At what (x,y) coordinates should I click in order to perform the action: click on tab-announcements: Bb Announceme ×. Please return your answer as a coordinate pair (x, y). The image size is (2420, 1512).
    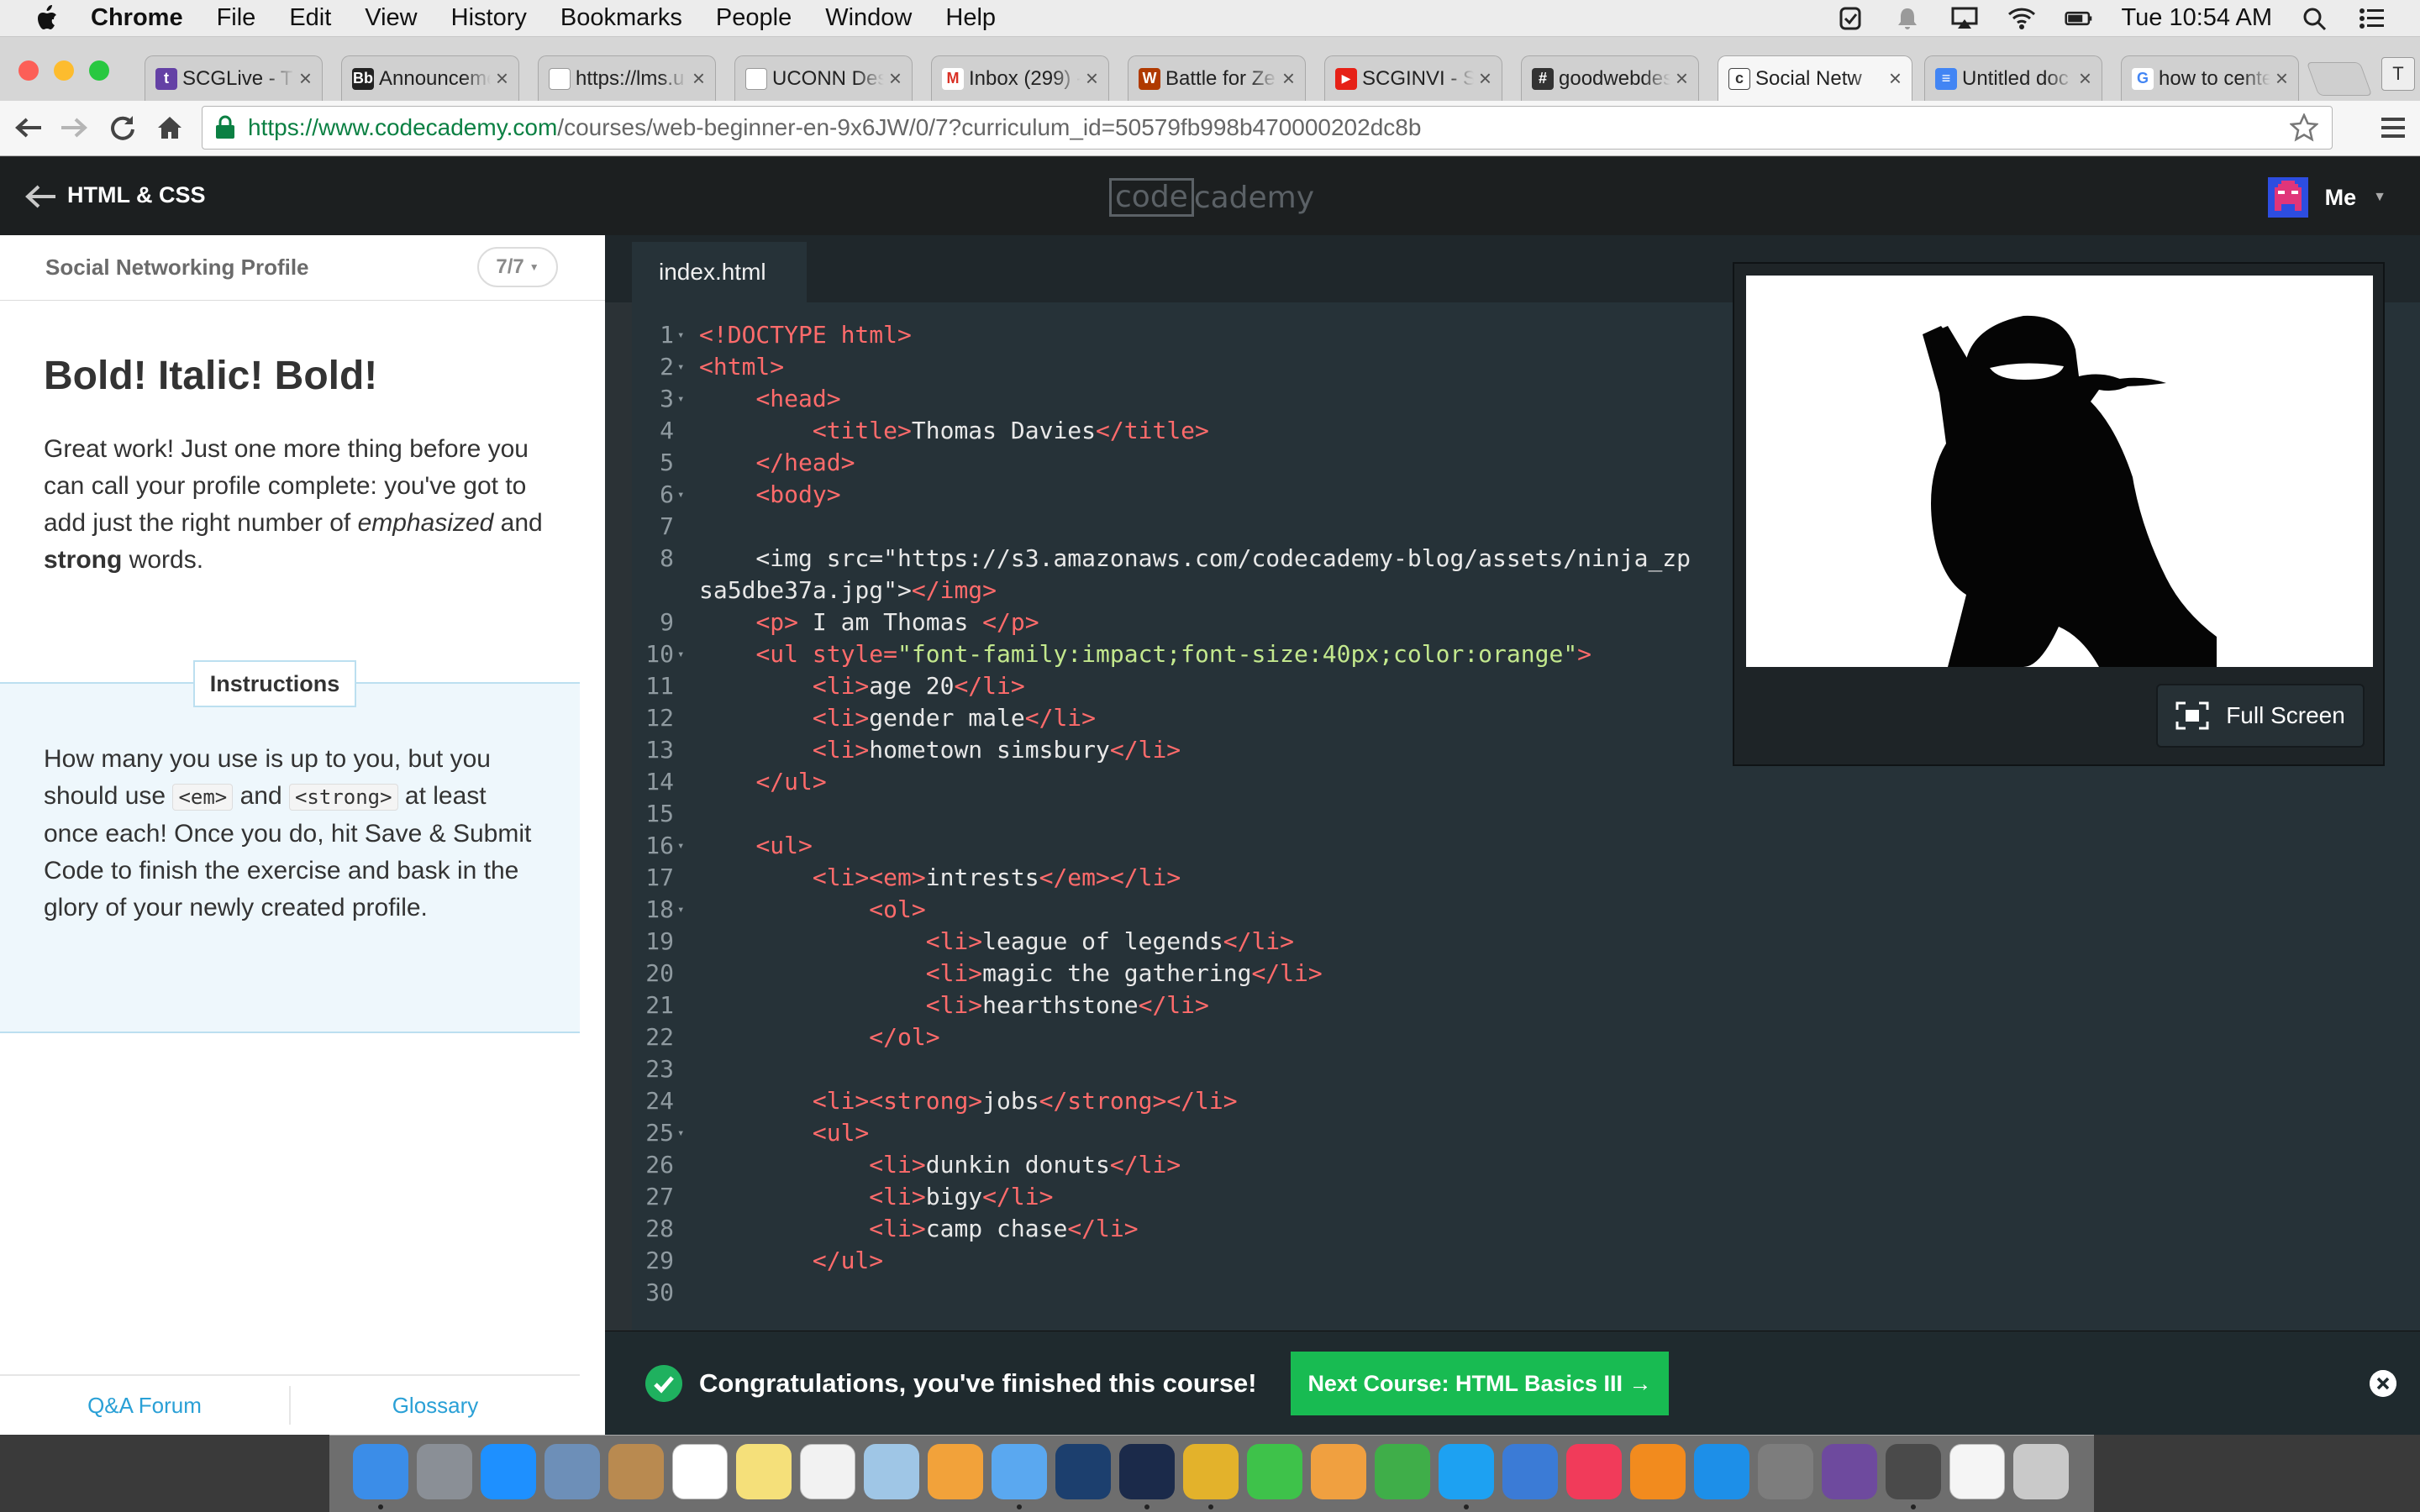
    Looking at the image, I should click on (430, 78).